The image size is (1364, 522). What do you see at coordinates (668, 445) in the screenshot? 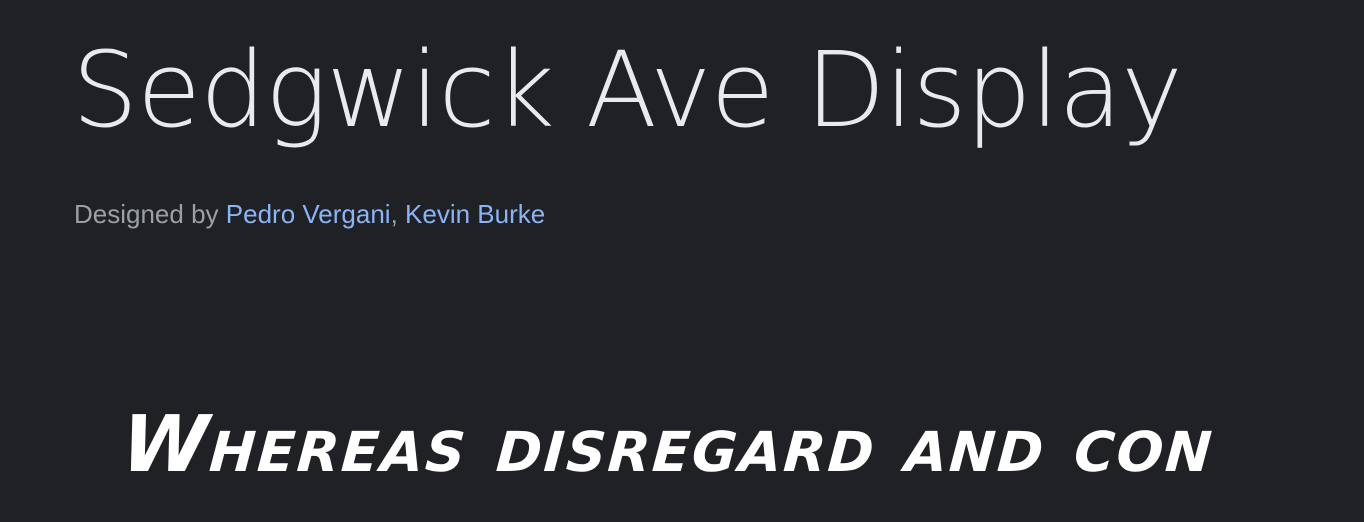
I see `specimen-text: Whereas disregard and con` at bounding box center [668, 445].